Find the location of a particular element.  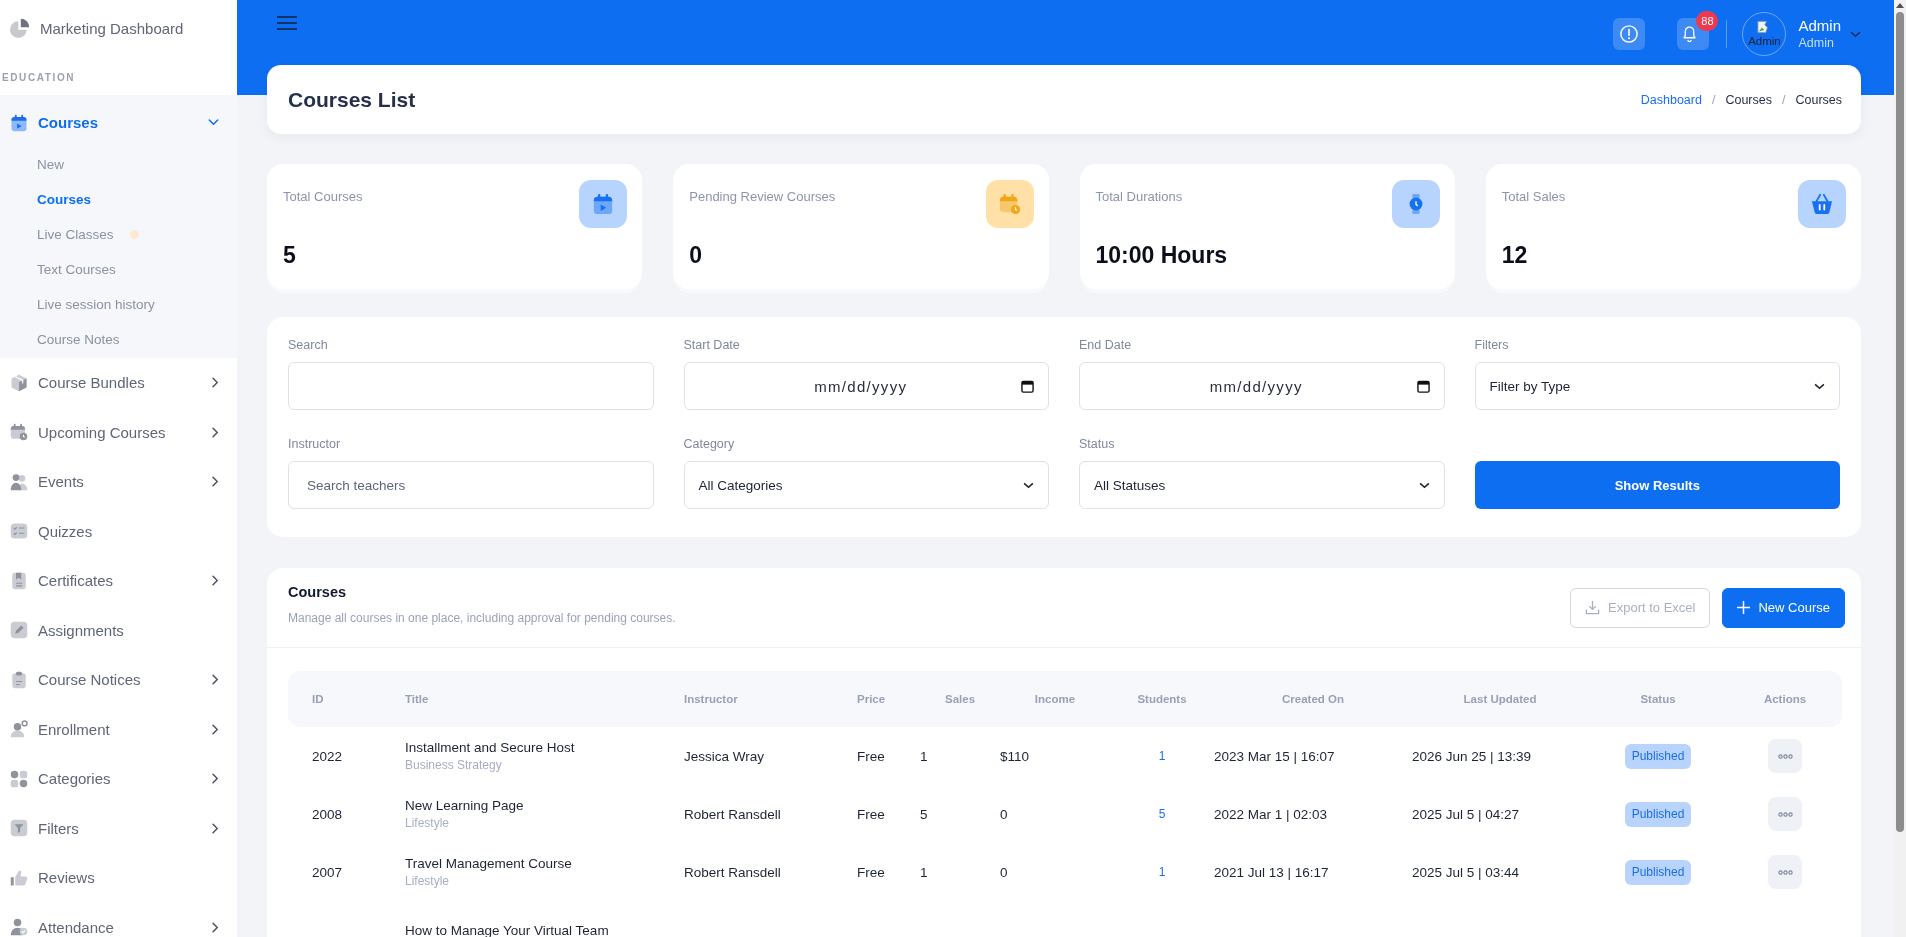

status-badge: Published is located at coordinates (1658, 756).